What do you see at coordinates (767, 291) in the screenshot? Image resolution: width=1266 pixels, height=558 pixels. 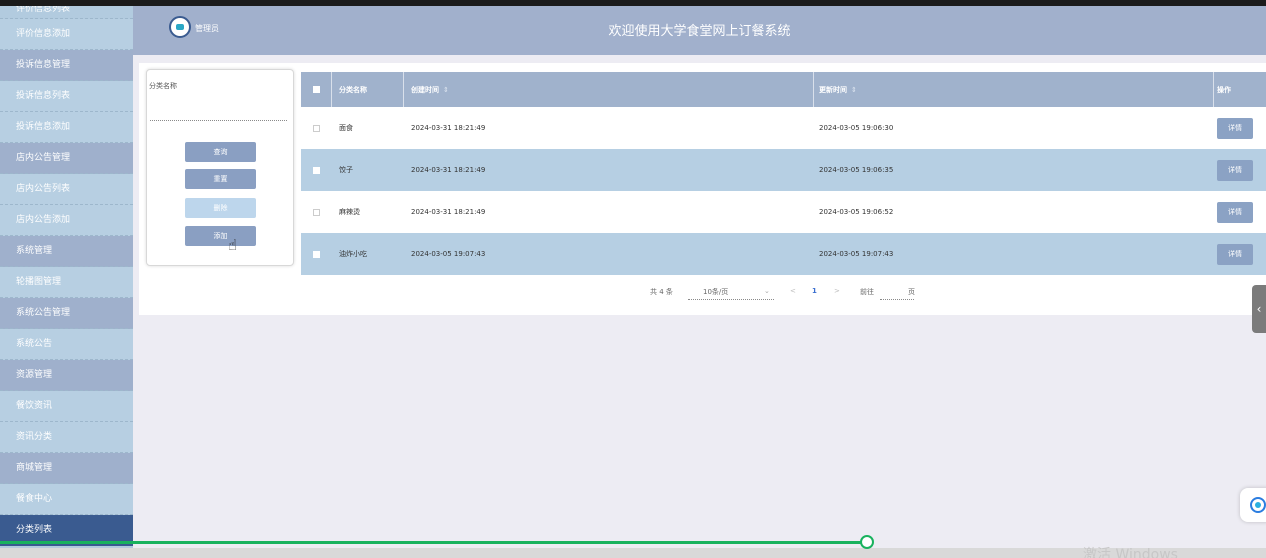 I see `chevron-down-icon: ⌄` at bounding box center [767, 291].